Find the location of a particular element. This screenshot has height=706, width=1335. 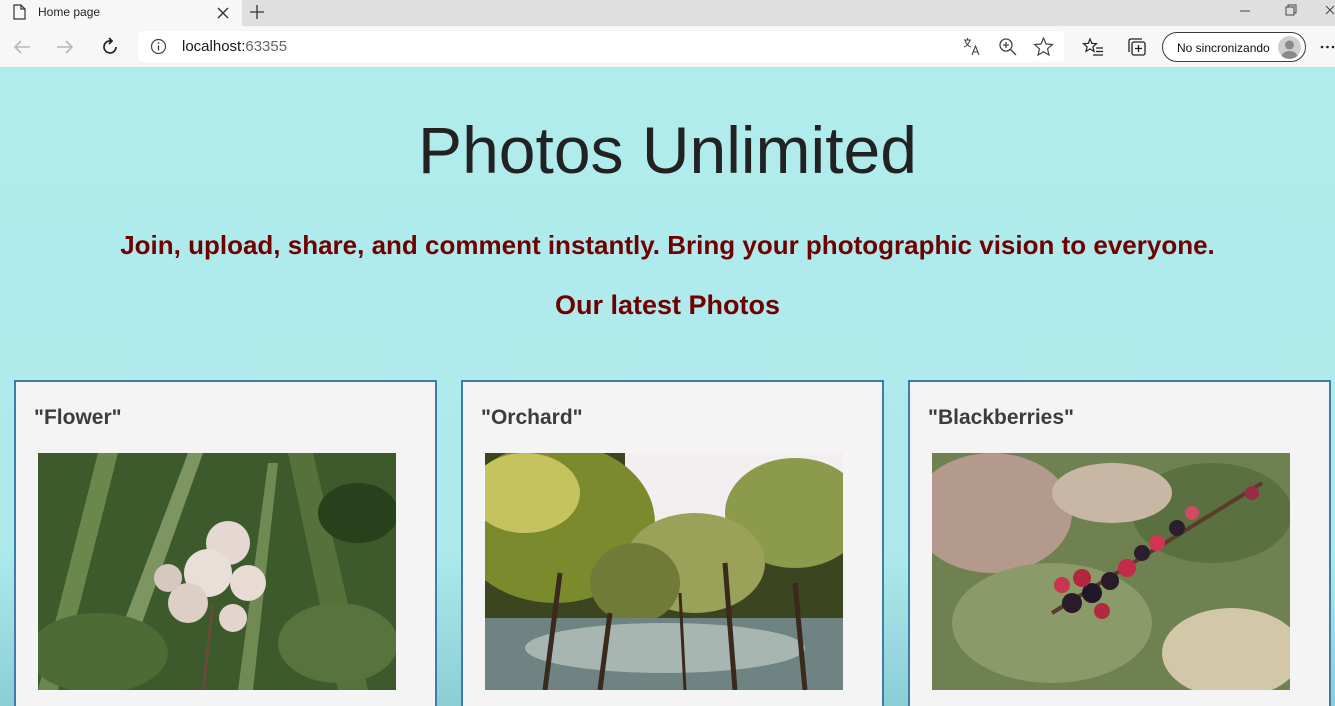

forward-arrow-icon is located at coordinates (65, 47).